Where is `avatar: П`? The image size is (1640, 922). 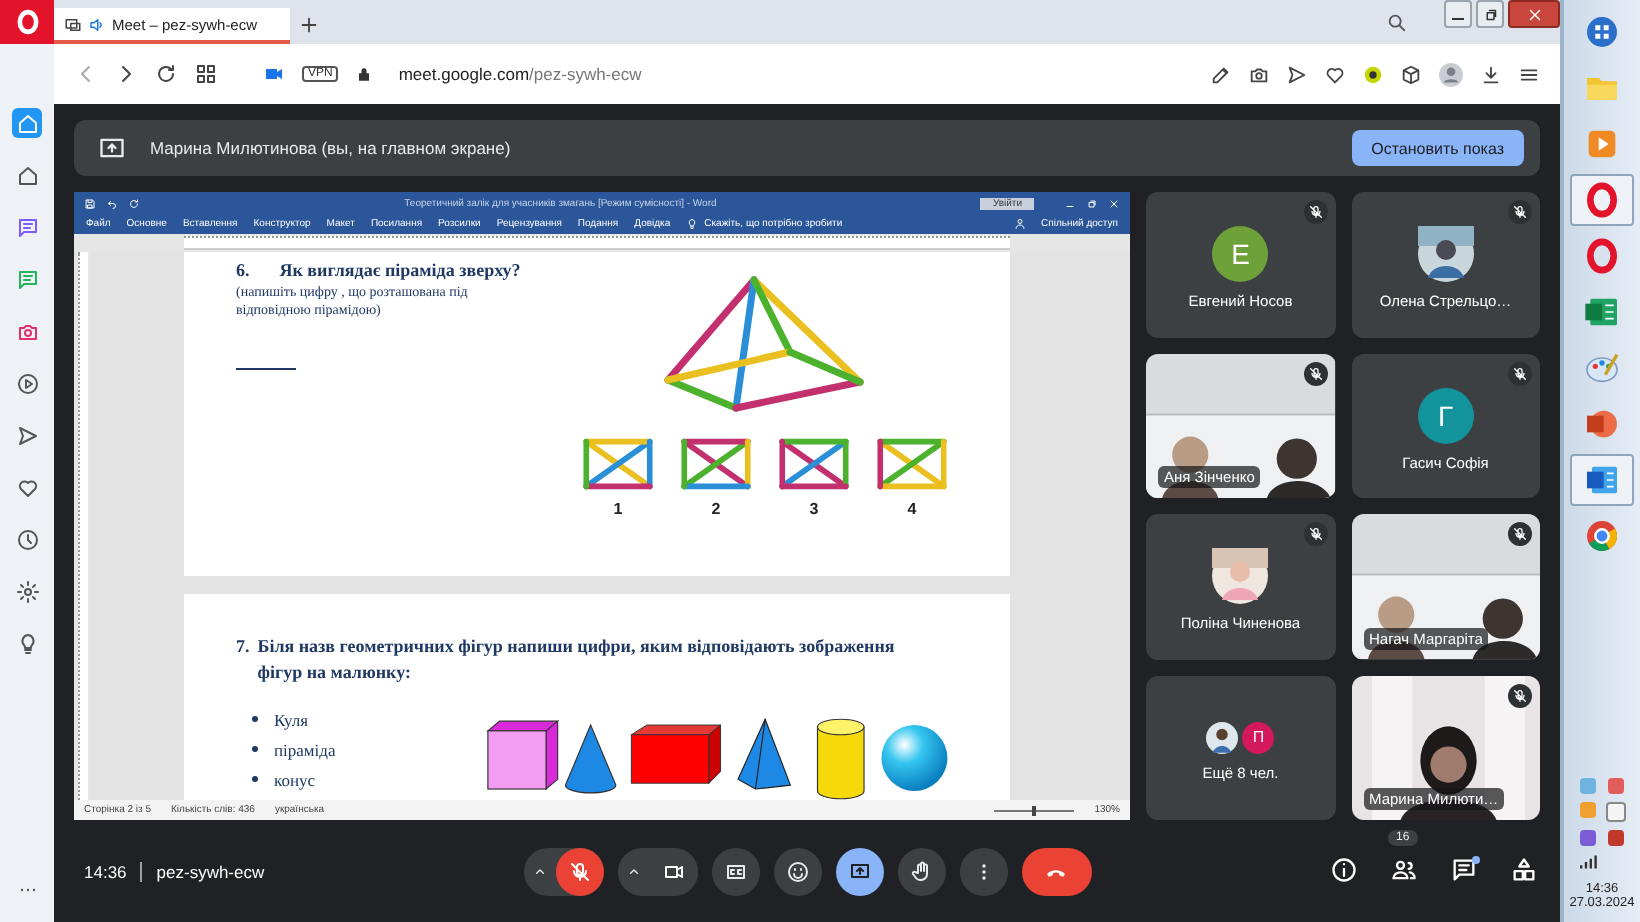
avatar: П is located at coordinates (1258, 737).